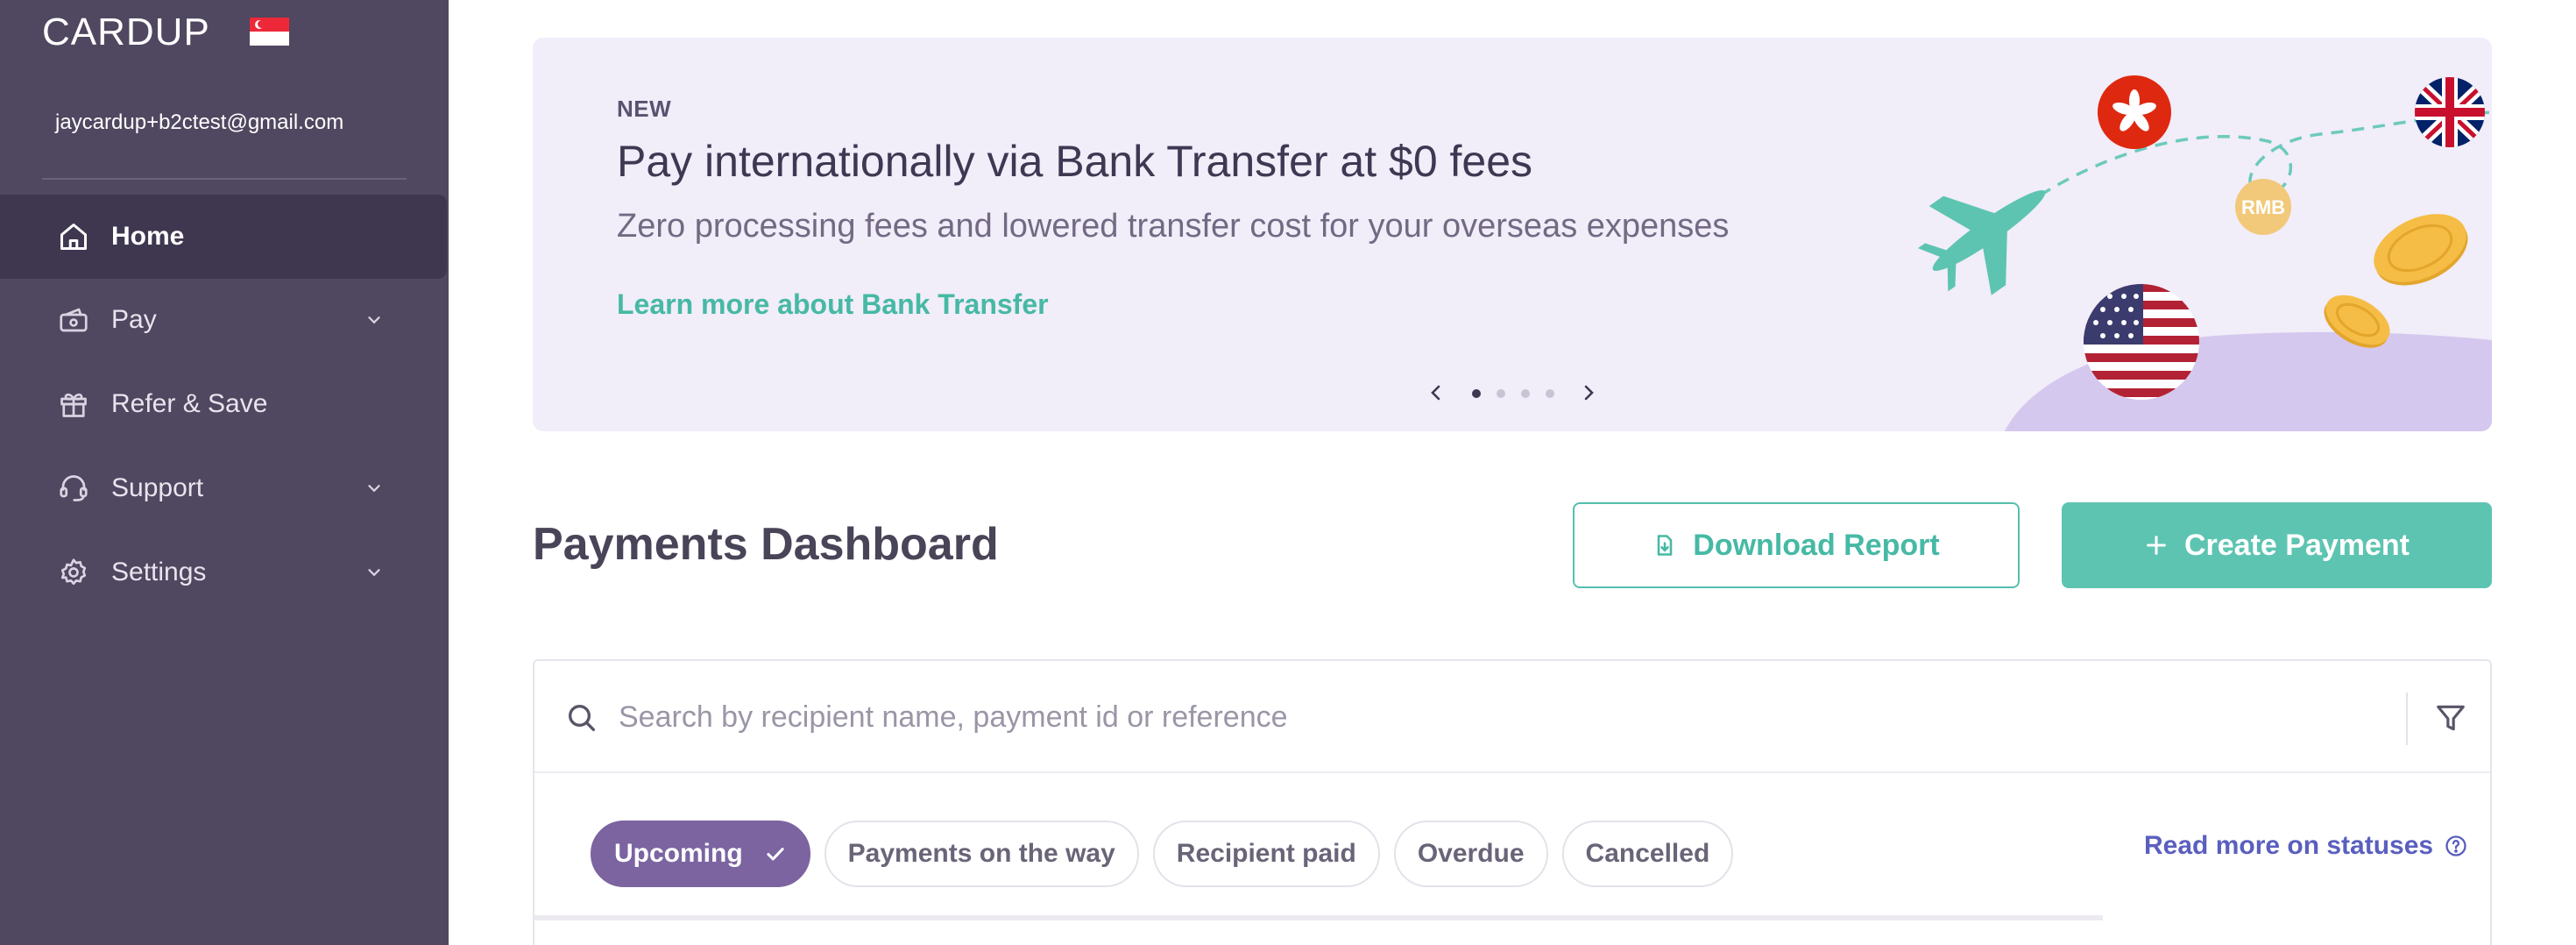 This screenshot has height=945, width=2576. Describe the element at coordinates (73, 573) in the screenshot. I see `gear-icon` at that location.